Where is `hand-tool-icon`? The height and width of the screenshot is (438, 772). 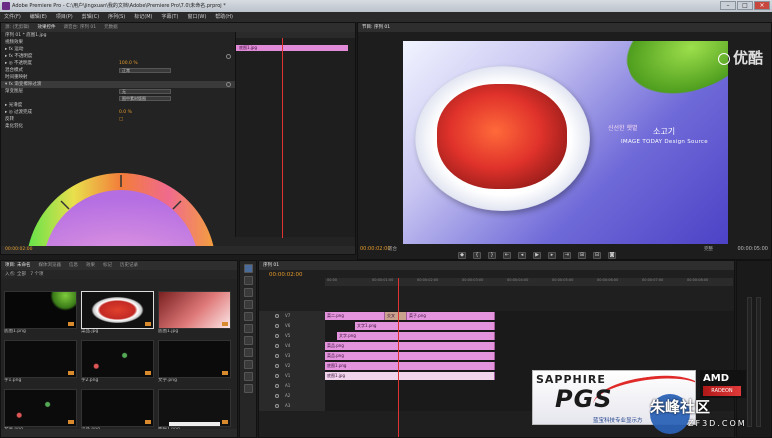 hand-tool-icon is located at coordinates (248, 376).